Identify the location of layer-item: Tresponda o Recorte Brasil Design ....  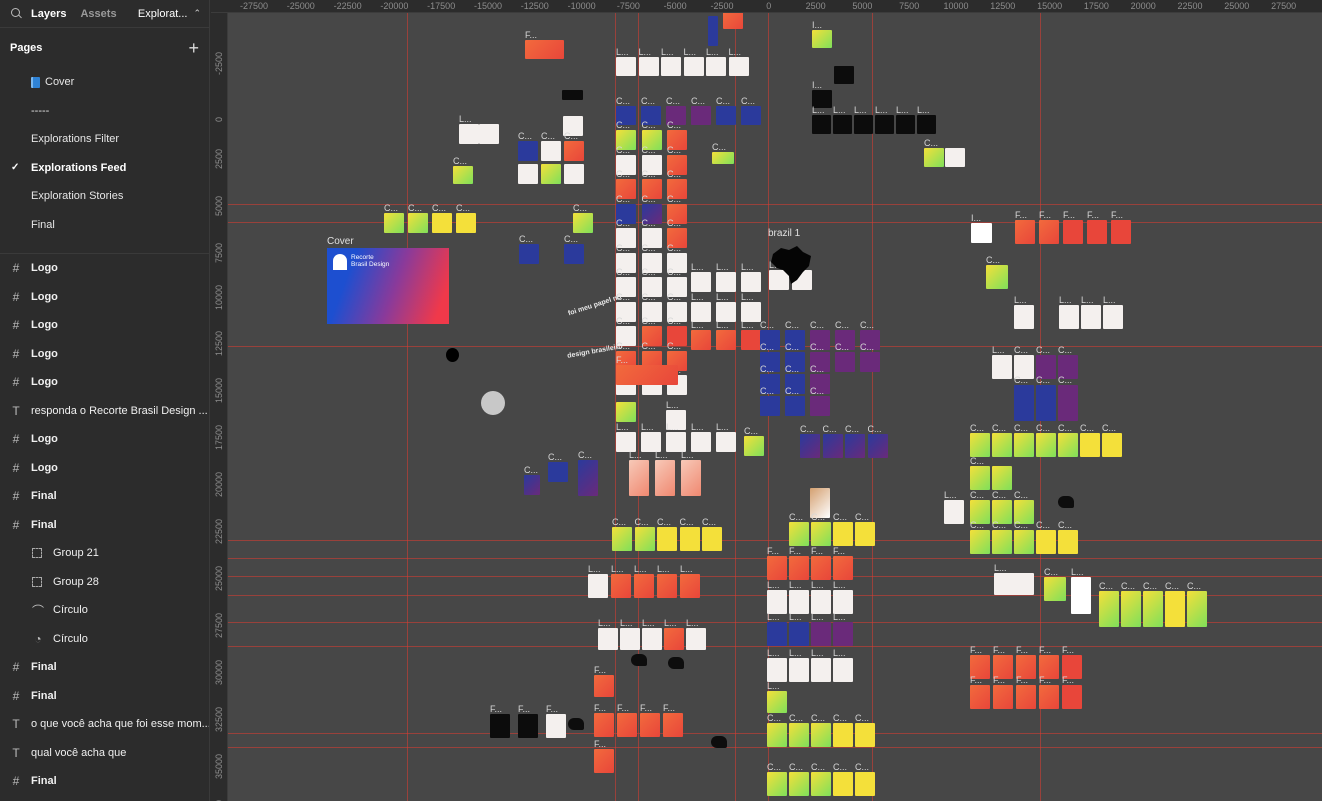
(104, 411).